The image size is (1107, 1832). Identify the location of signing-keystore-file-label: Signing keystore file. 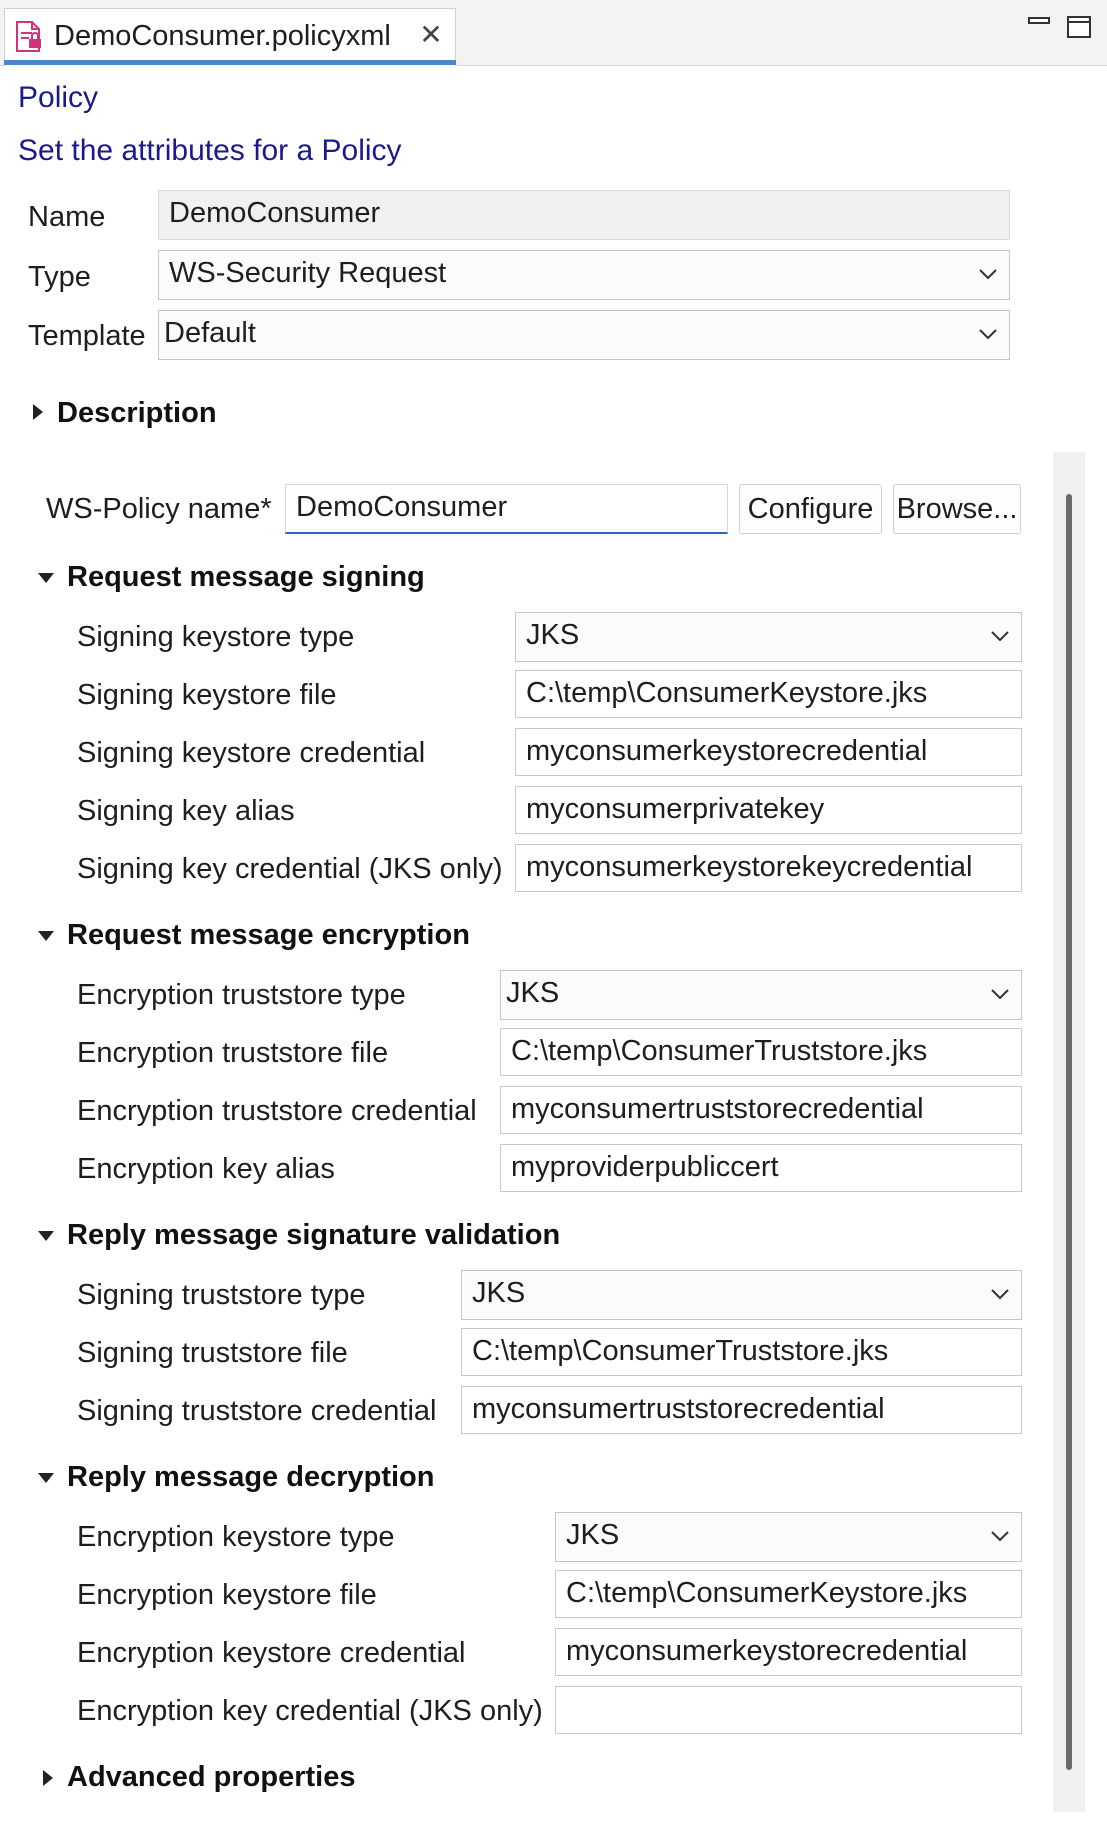
(207, 695).